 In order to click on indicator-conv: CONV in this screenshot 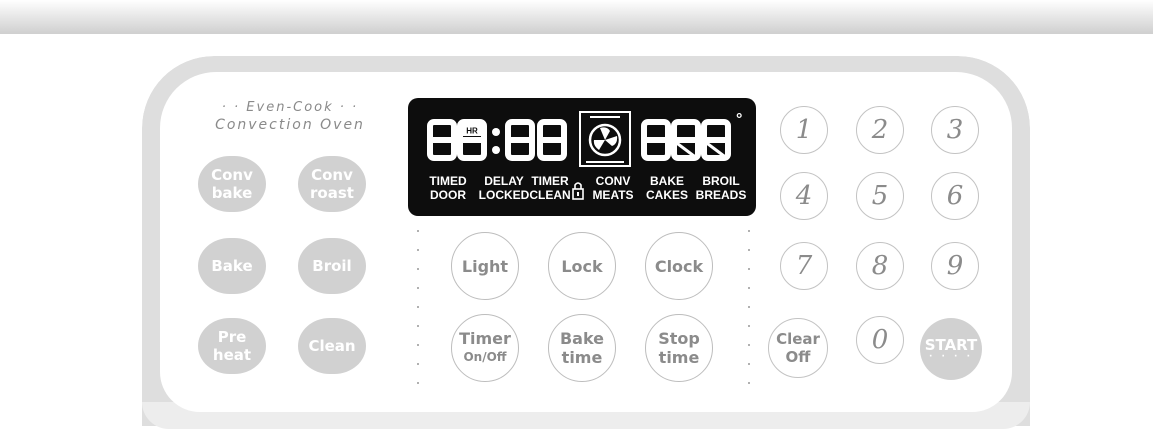, I will do `click(613, 181)`.